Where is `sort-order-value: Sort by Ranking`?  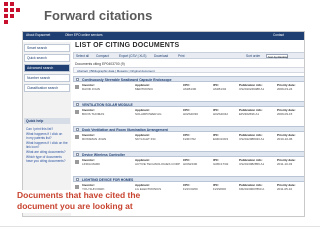
sort-order-value: Sort by Ranking is located at coordinates (278, 57).